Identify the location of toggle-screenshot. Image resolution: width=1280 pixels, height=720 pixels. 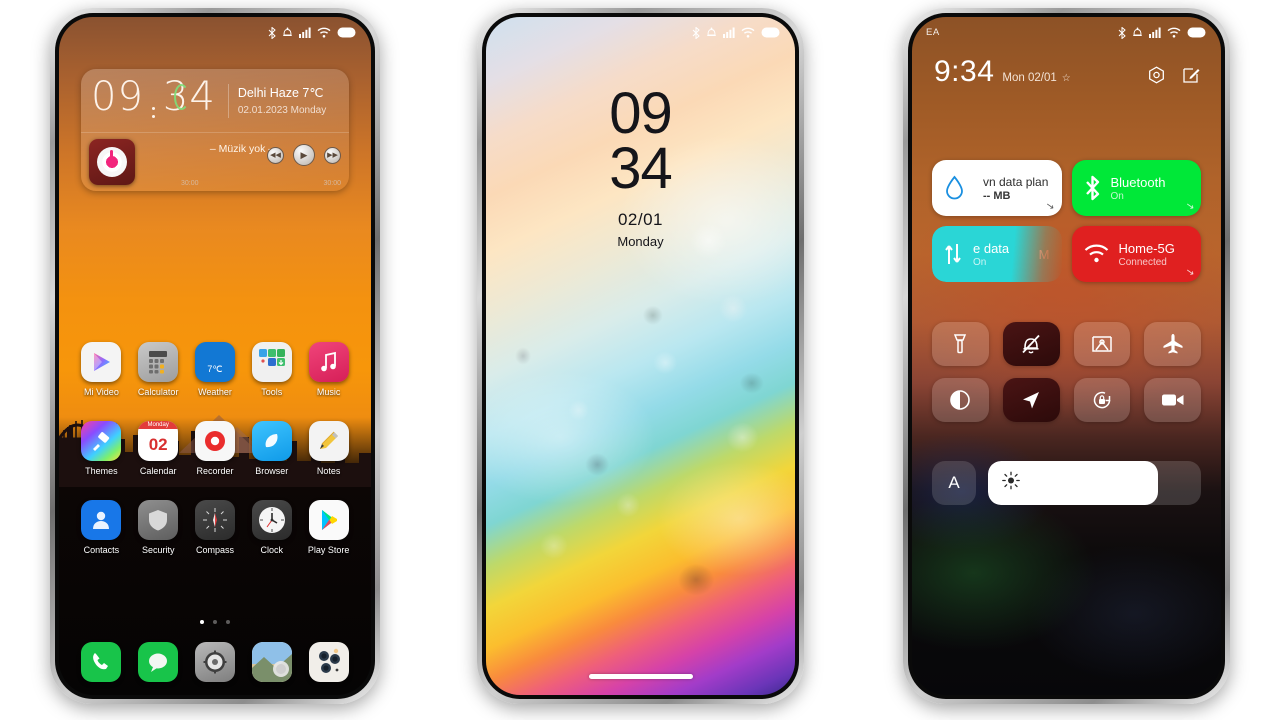
(1102, 344).